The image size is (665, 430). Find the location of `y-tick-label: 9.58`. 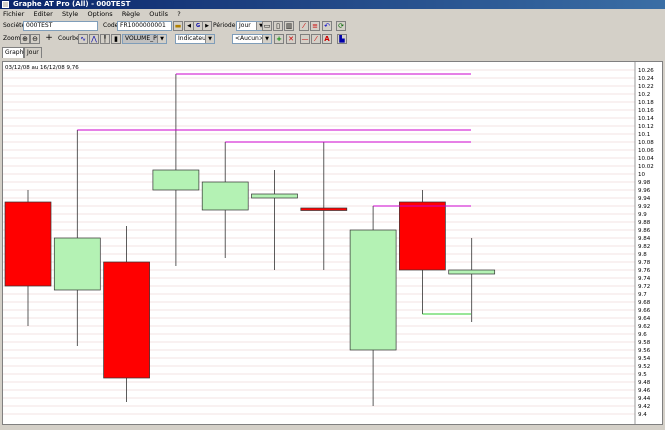

y-tick-label: 9.58 is located at coordinates (644, 343).